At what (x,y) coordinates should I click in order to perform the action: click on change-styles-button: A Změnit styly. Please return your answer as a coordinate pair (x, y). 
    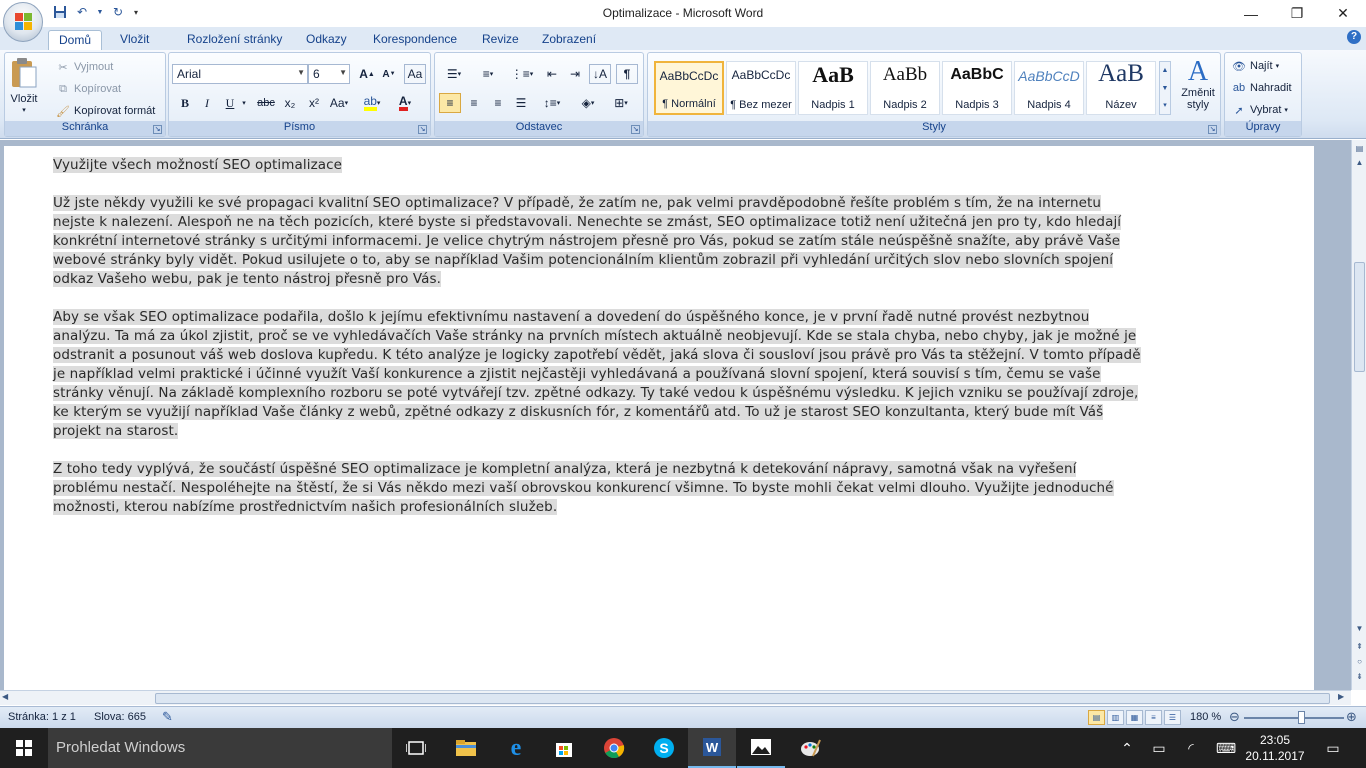
    Looking at the image, I should click on (1198, 84).